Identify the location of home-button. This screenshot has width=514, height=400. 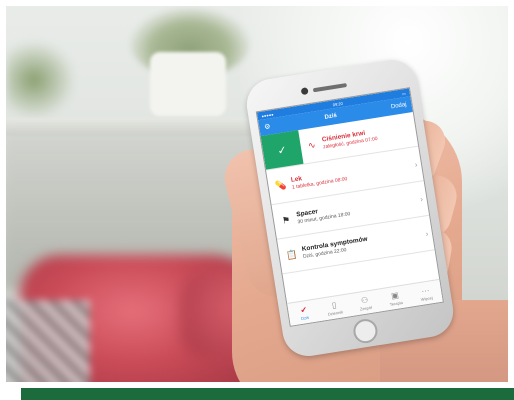
(365, 331).